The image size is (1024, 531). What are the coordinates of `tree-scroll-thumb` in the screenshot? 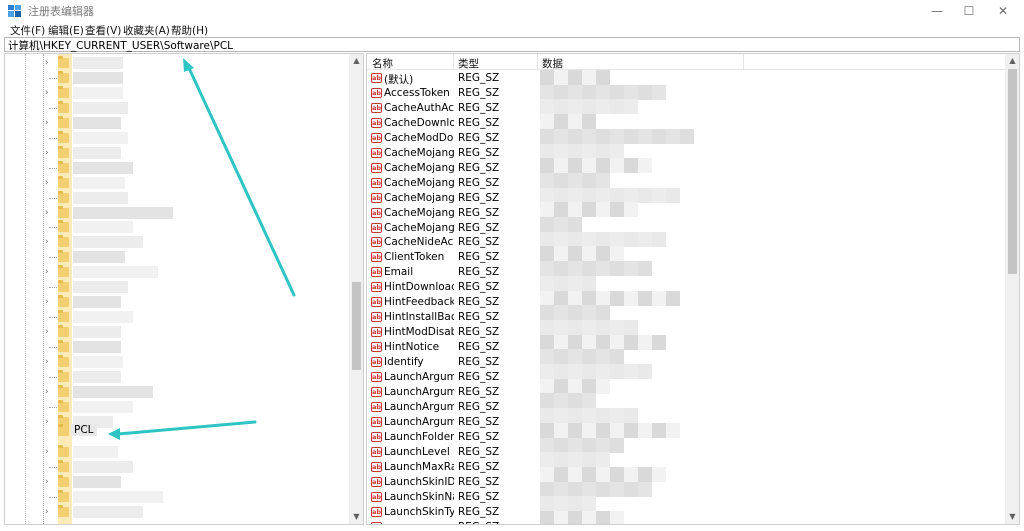 It's located at (356, 326).